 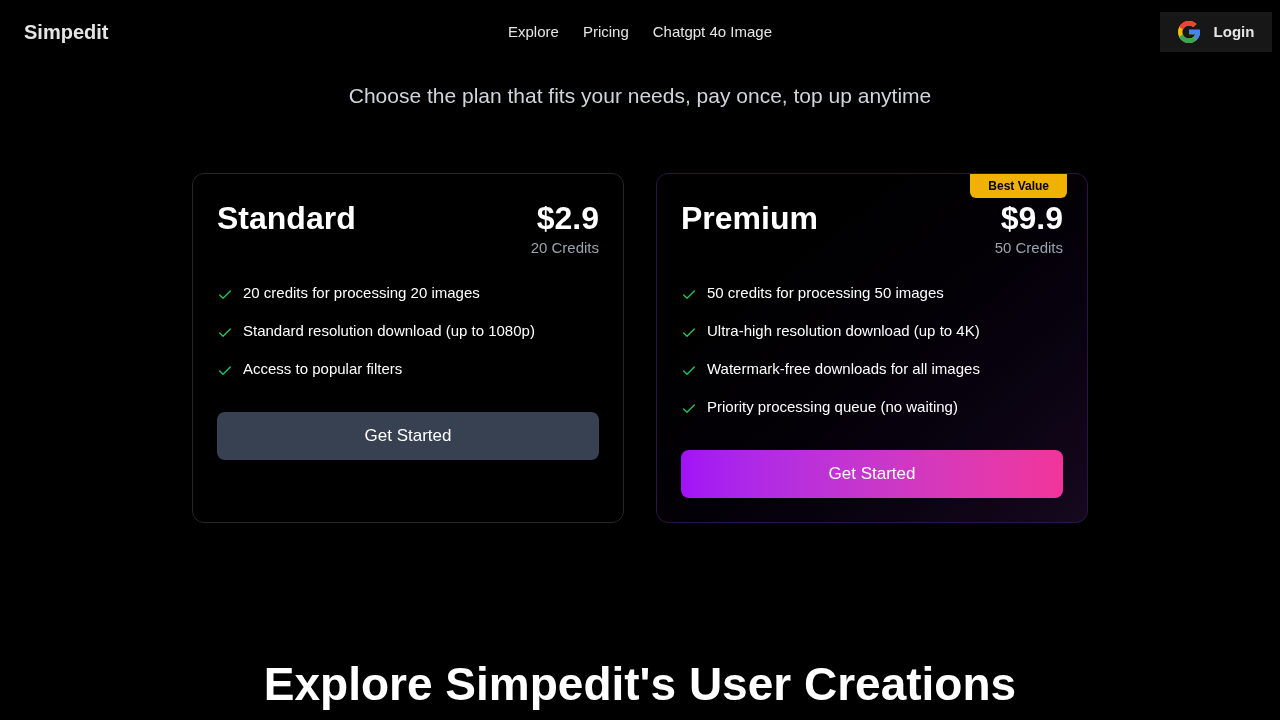 I want to click on nav-link: Explore, so click(x=533, y=32).